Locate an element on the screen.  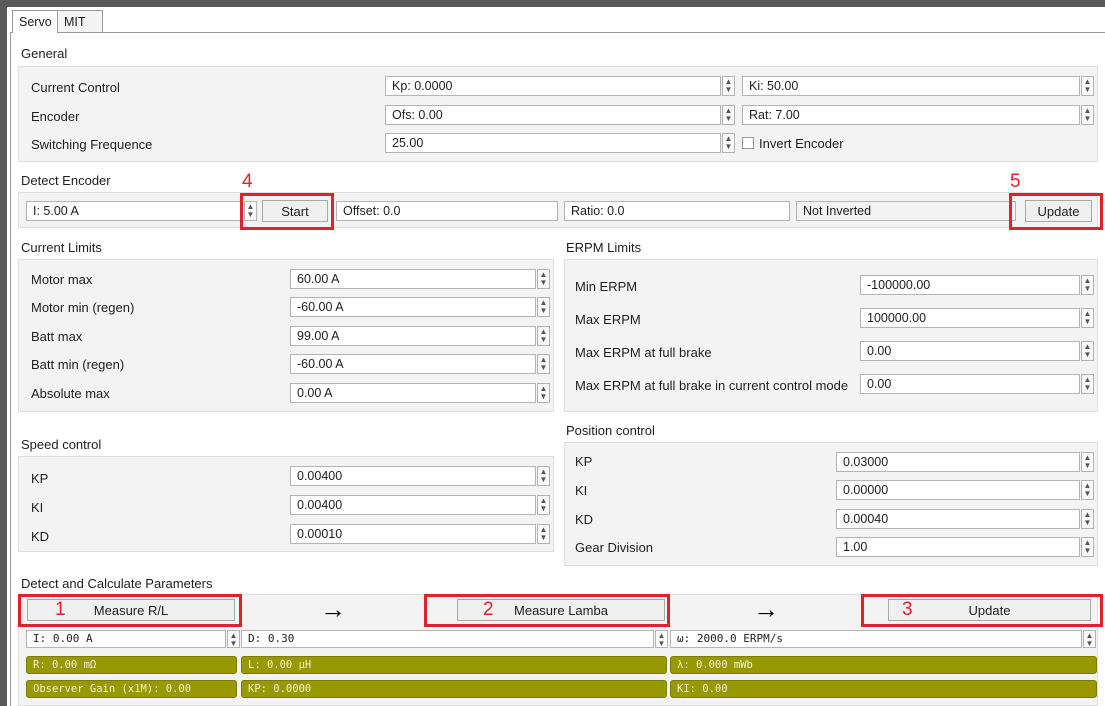
tab-mit: MIT is located at coordinates (80, 21).